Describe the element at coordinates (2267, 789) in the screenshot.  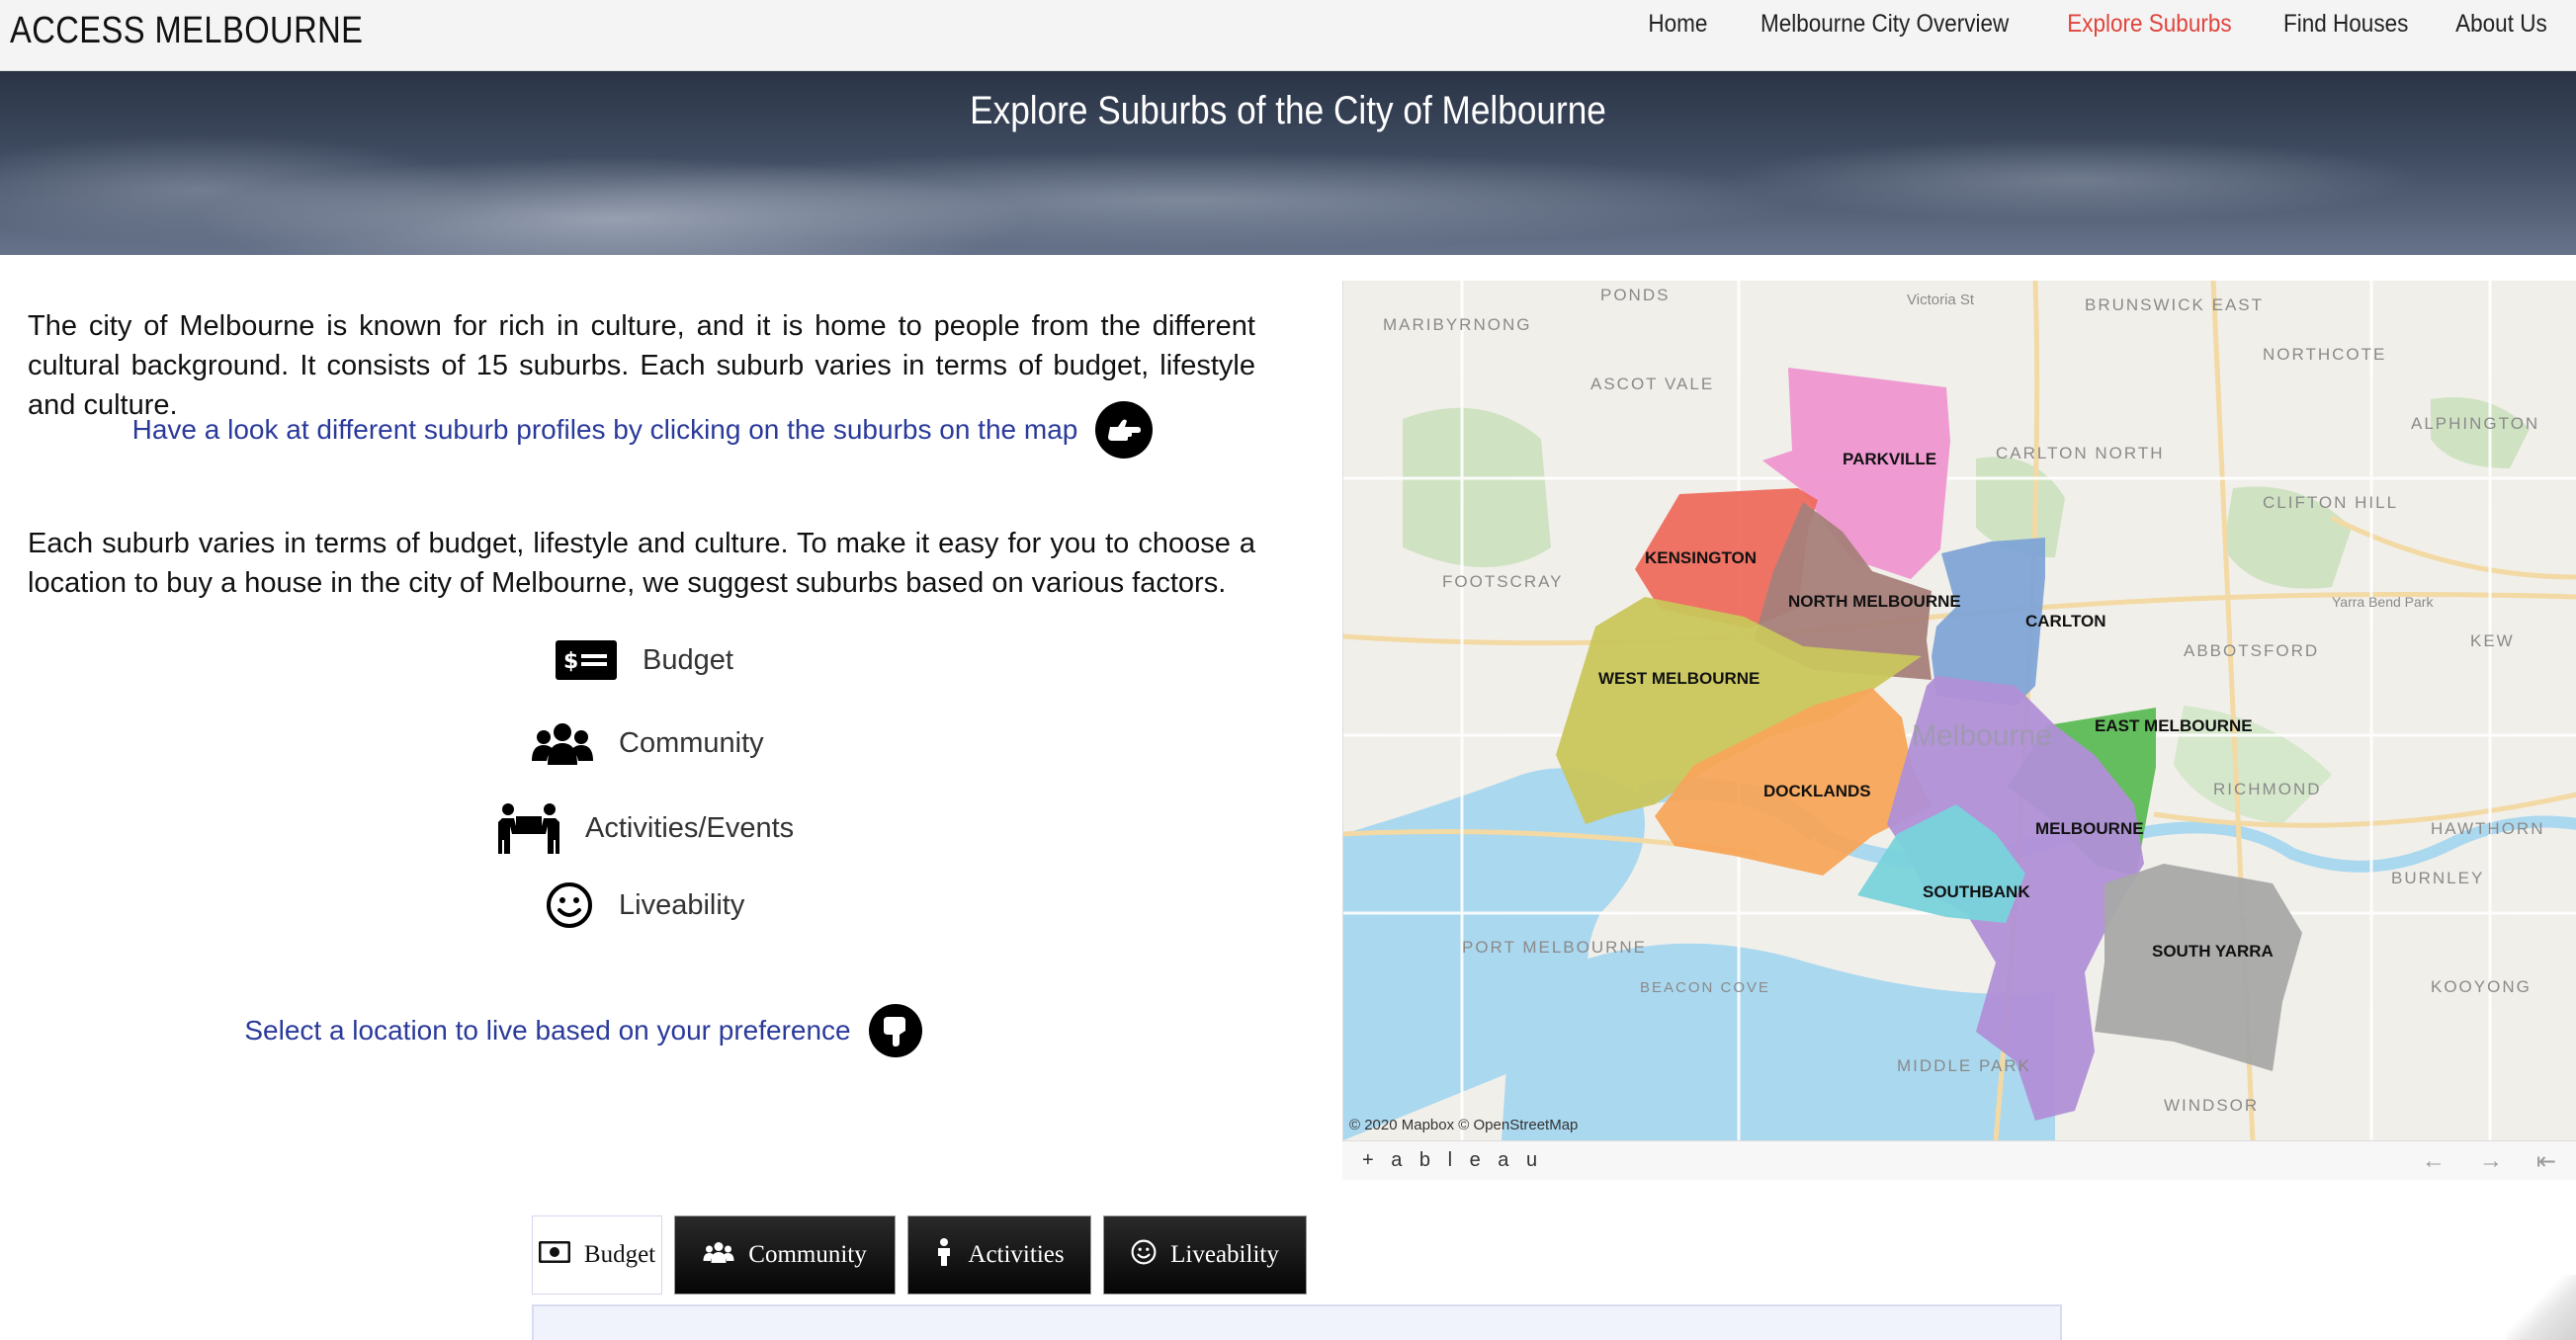
I see `map-label-richmond: RICHMOND` at that location.